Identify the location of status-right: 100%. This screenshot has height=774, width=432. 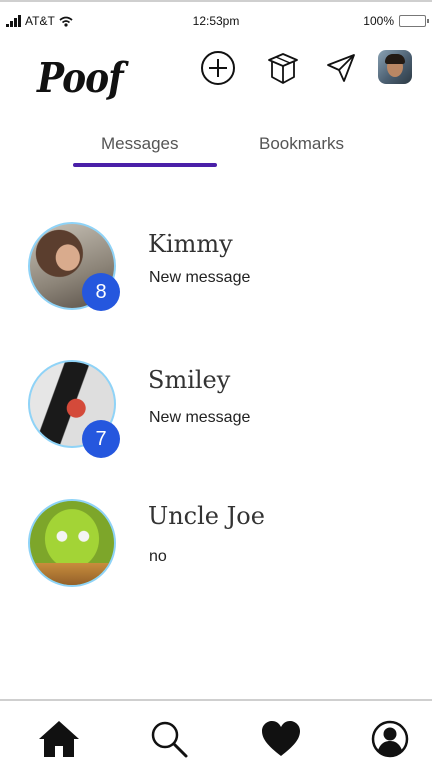
(396, 21).